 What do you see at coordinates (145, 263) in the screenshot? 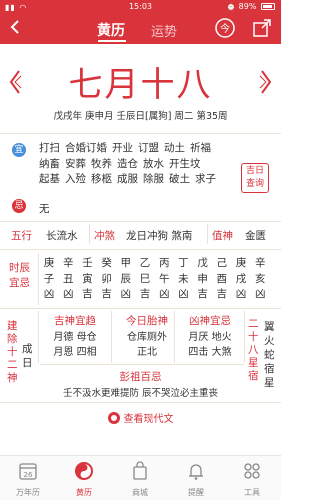
I see `hour-char: 乙` at bounding box center [145, 263].